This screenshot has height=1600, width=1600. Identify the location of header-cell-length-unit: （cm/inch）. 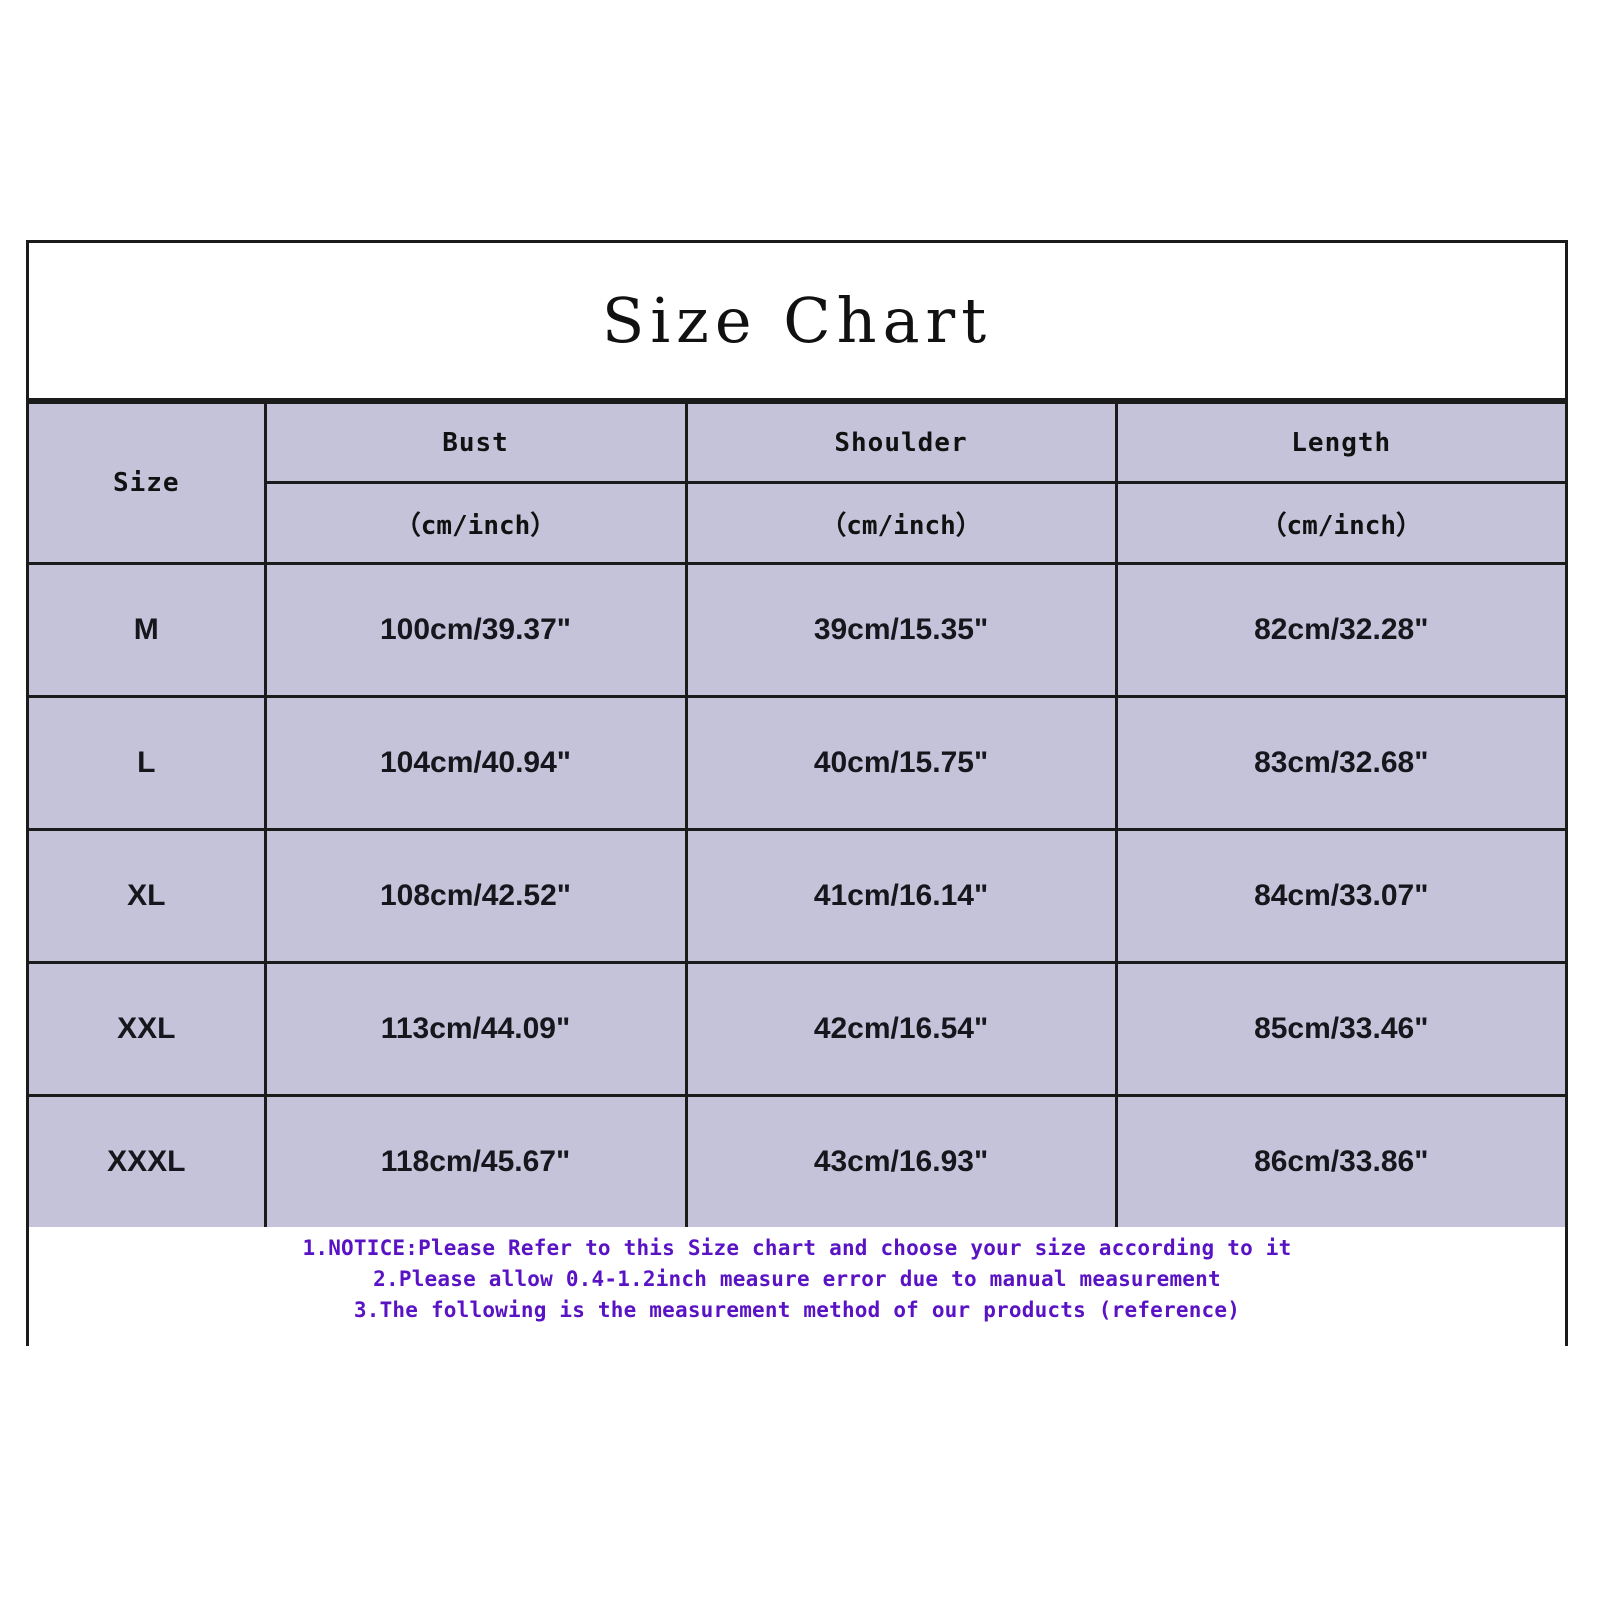
(1339, 523).